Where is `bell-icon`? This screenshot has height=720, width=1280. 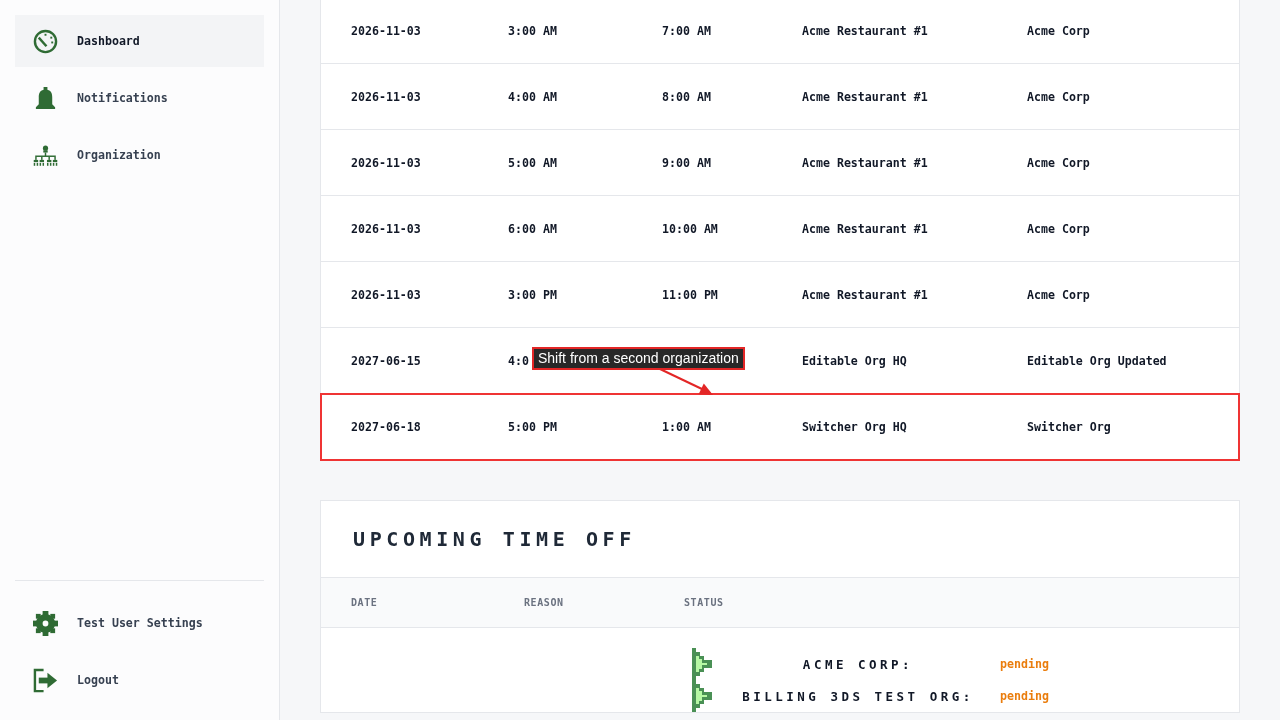 bell-icon is located at coordinates (45, 98).